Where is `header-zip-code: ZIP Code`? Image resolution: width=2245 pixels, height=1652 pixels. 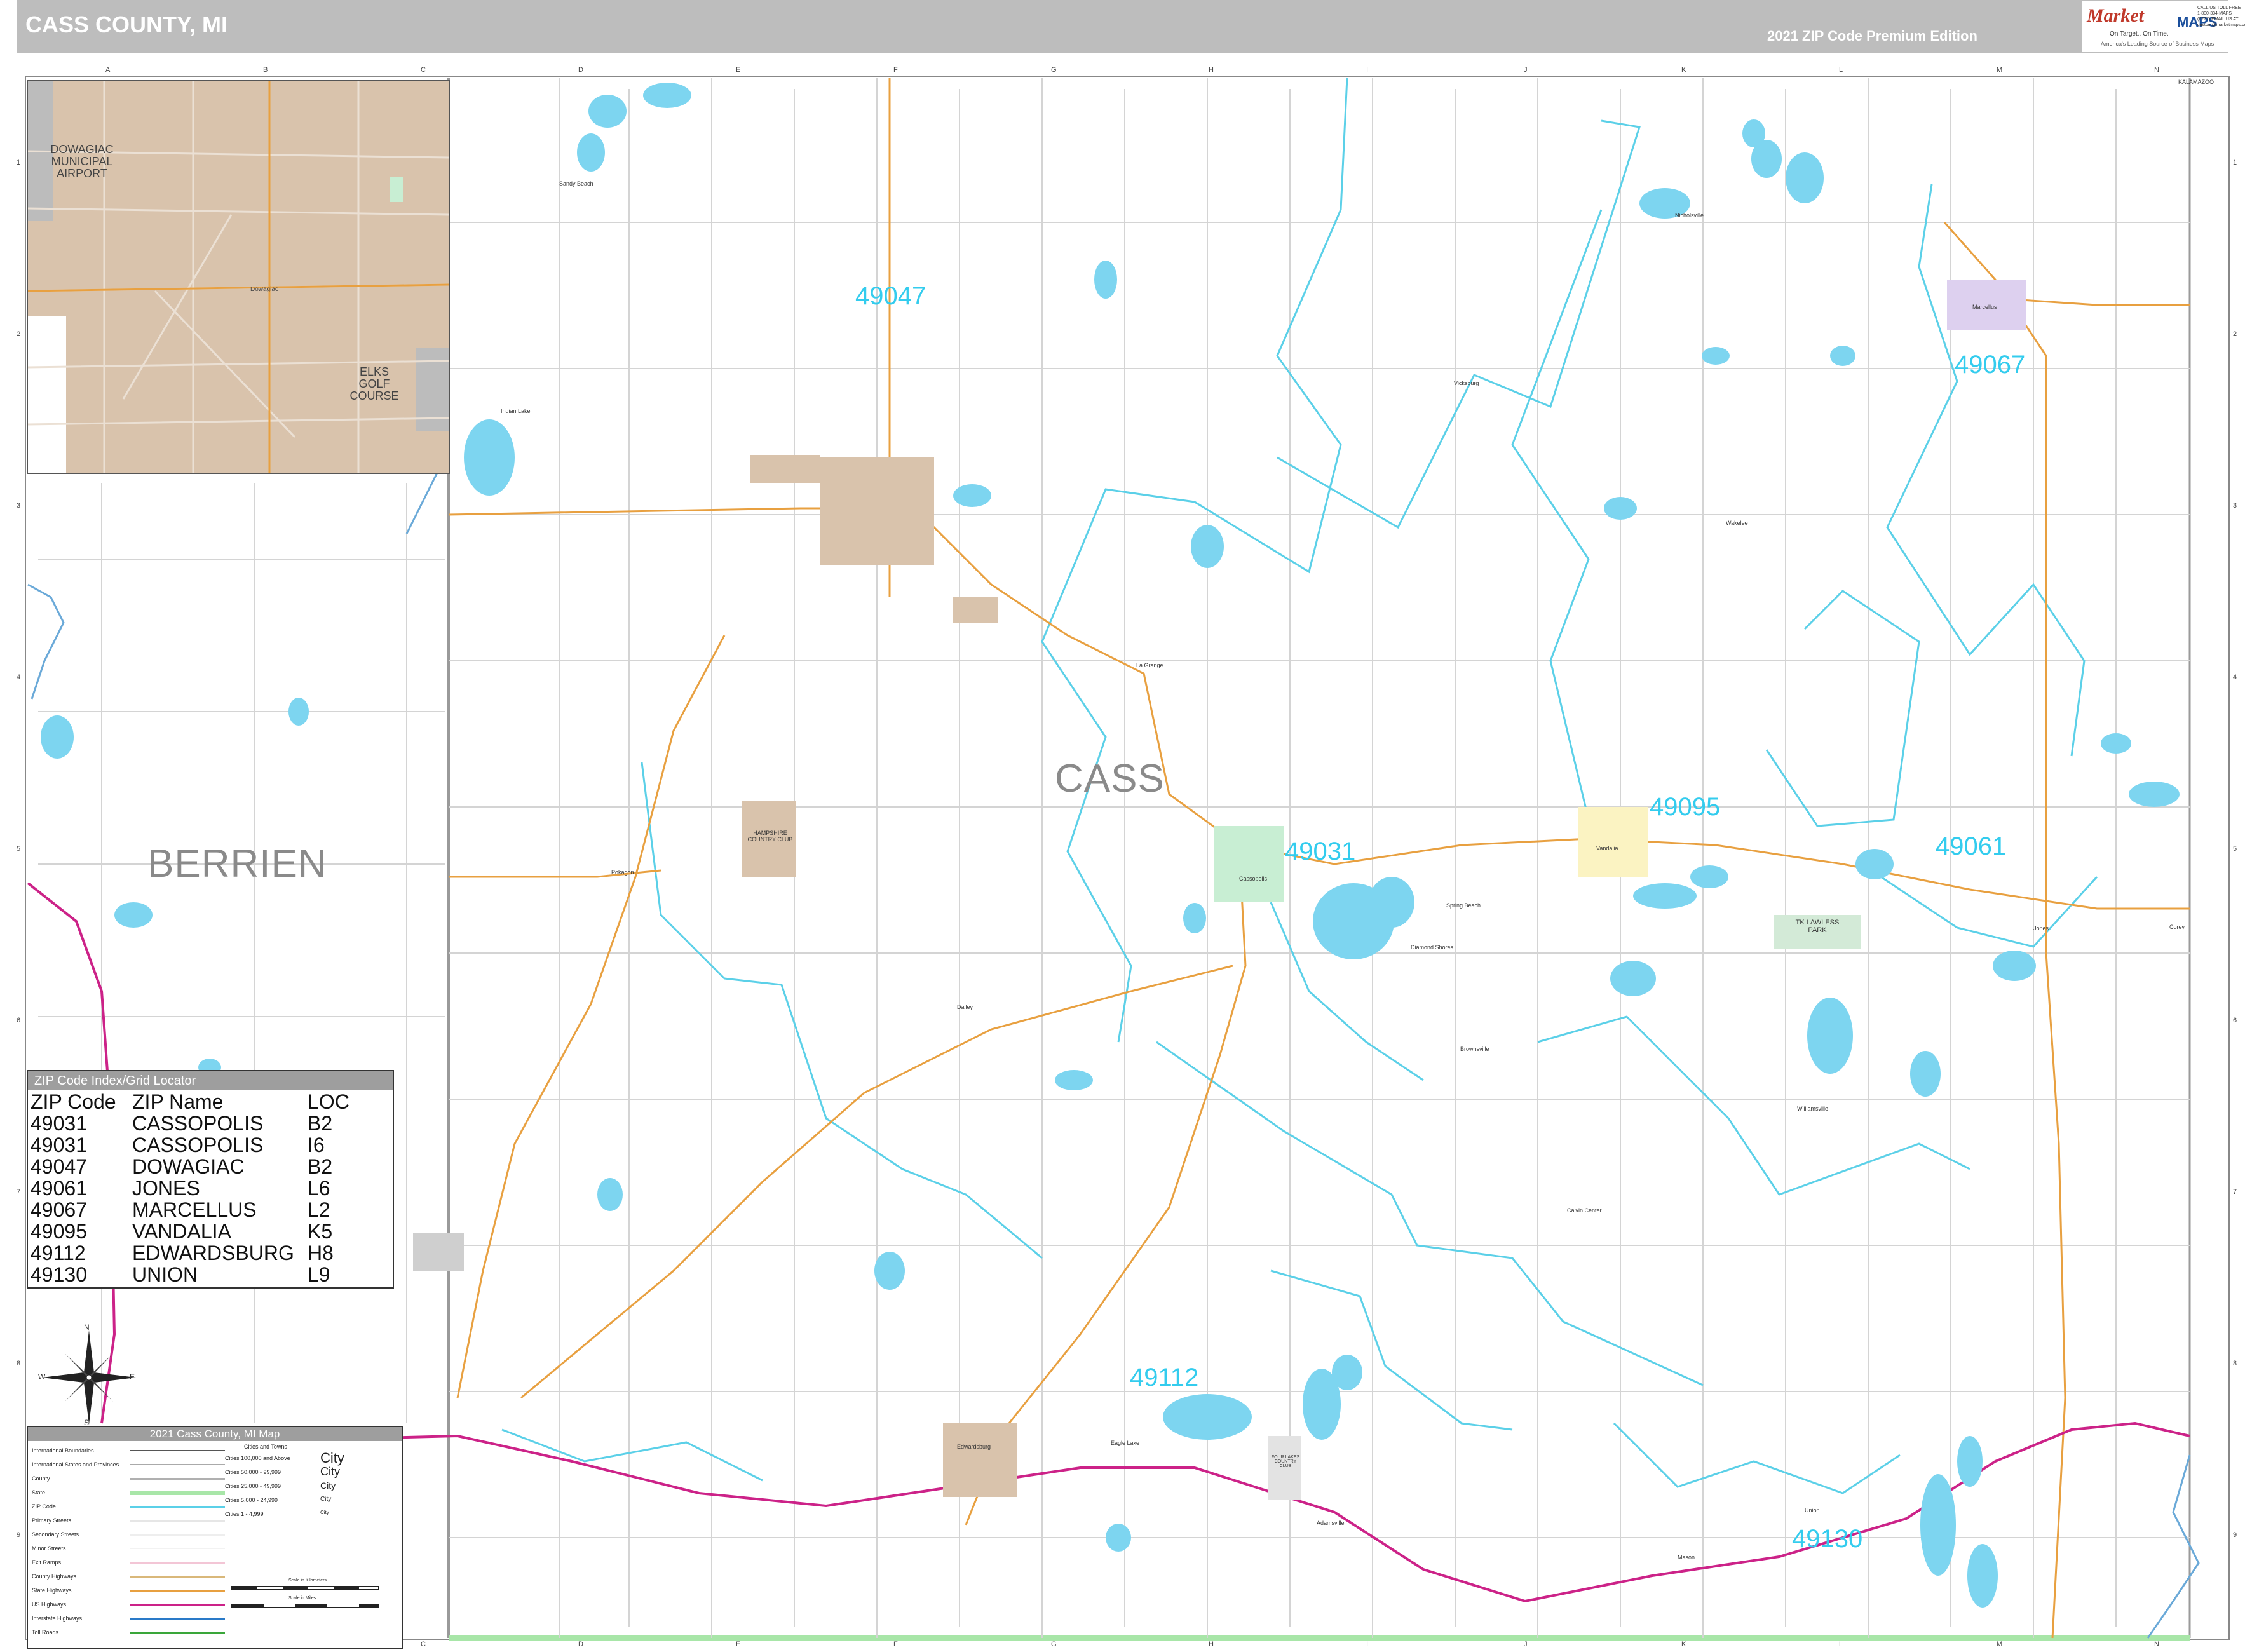
header-zip-code: ZIP Code is located at coordinates (73, 1102).